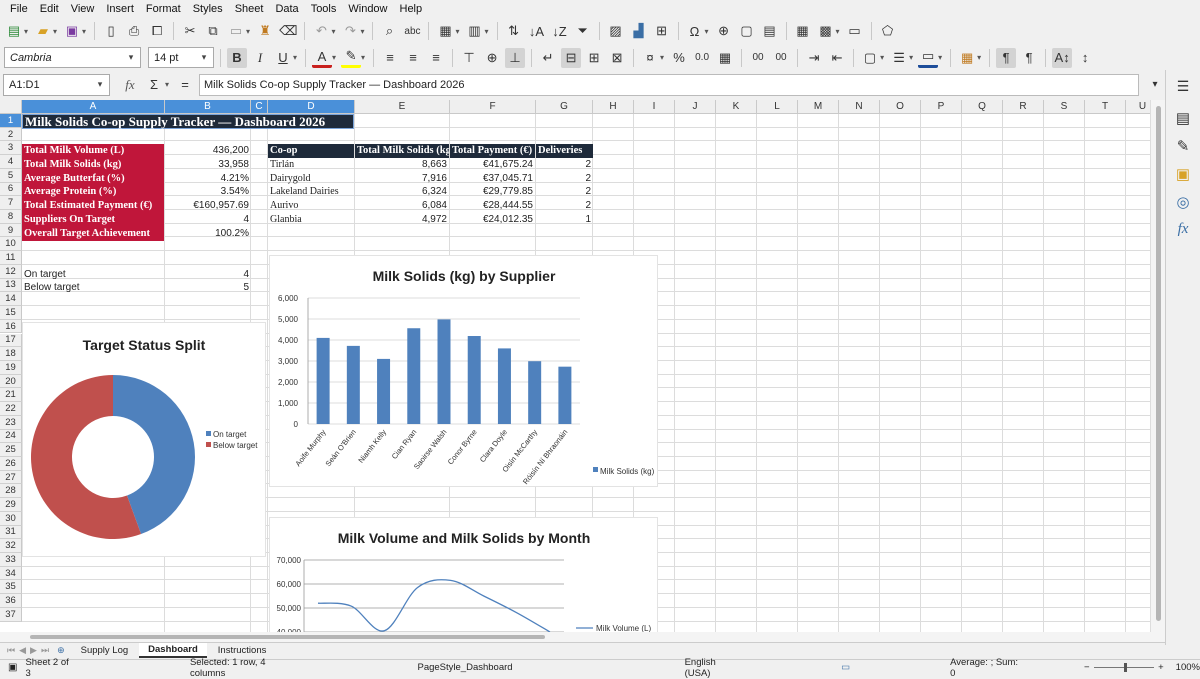 The width and height of the screenshot is (1200, 679). What do you see at coordinates (11, 422) in the screenshot?
I see `row-header: 23` at bounding box center [11, 422].